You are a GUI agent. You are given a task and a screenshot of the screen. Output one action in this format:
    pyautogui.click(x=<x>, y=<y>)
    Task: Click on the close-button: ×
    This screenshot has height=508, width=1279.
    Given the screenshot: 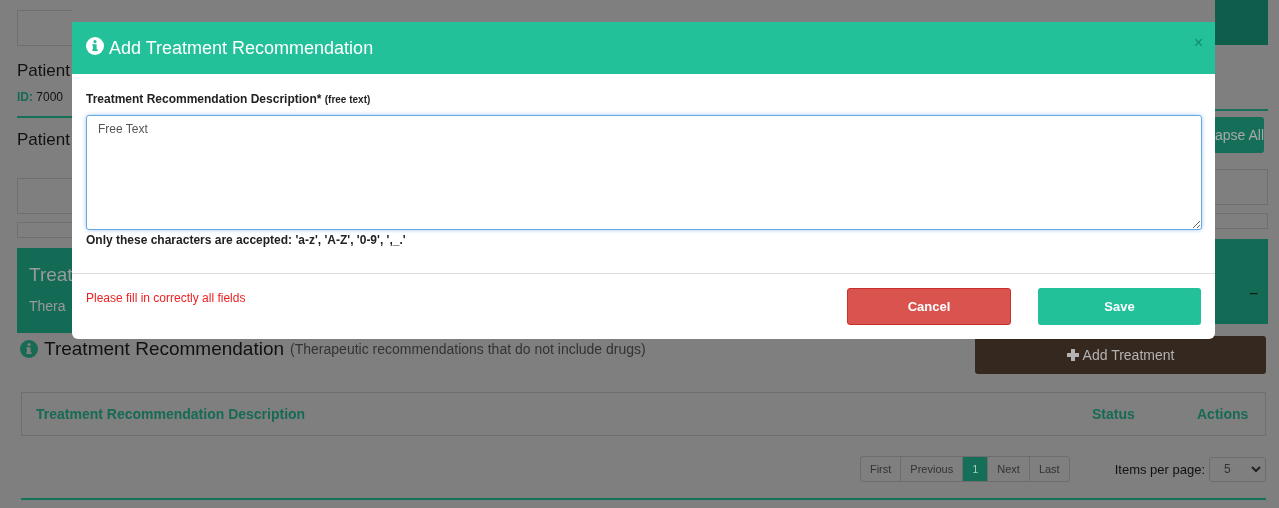 What is the action you would take?
    pyautogui.click(x=1198, y=43)
    